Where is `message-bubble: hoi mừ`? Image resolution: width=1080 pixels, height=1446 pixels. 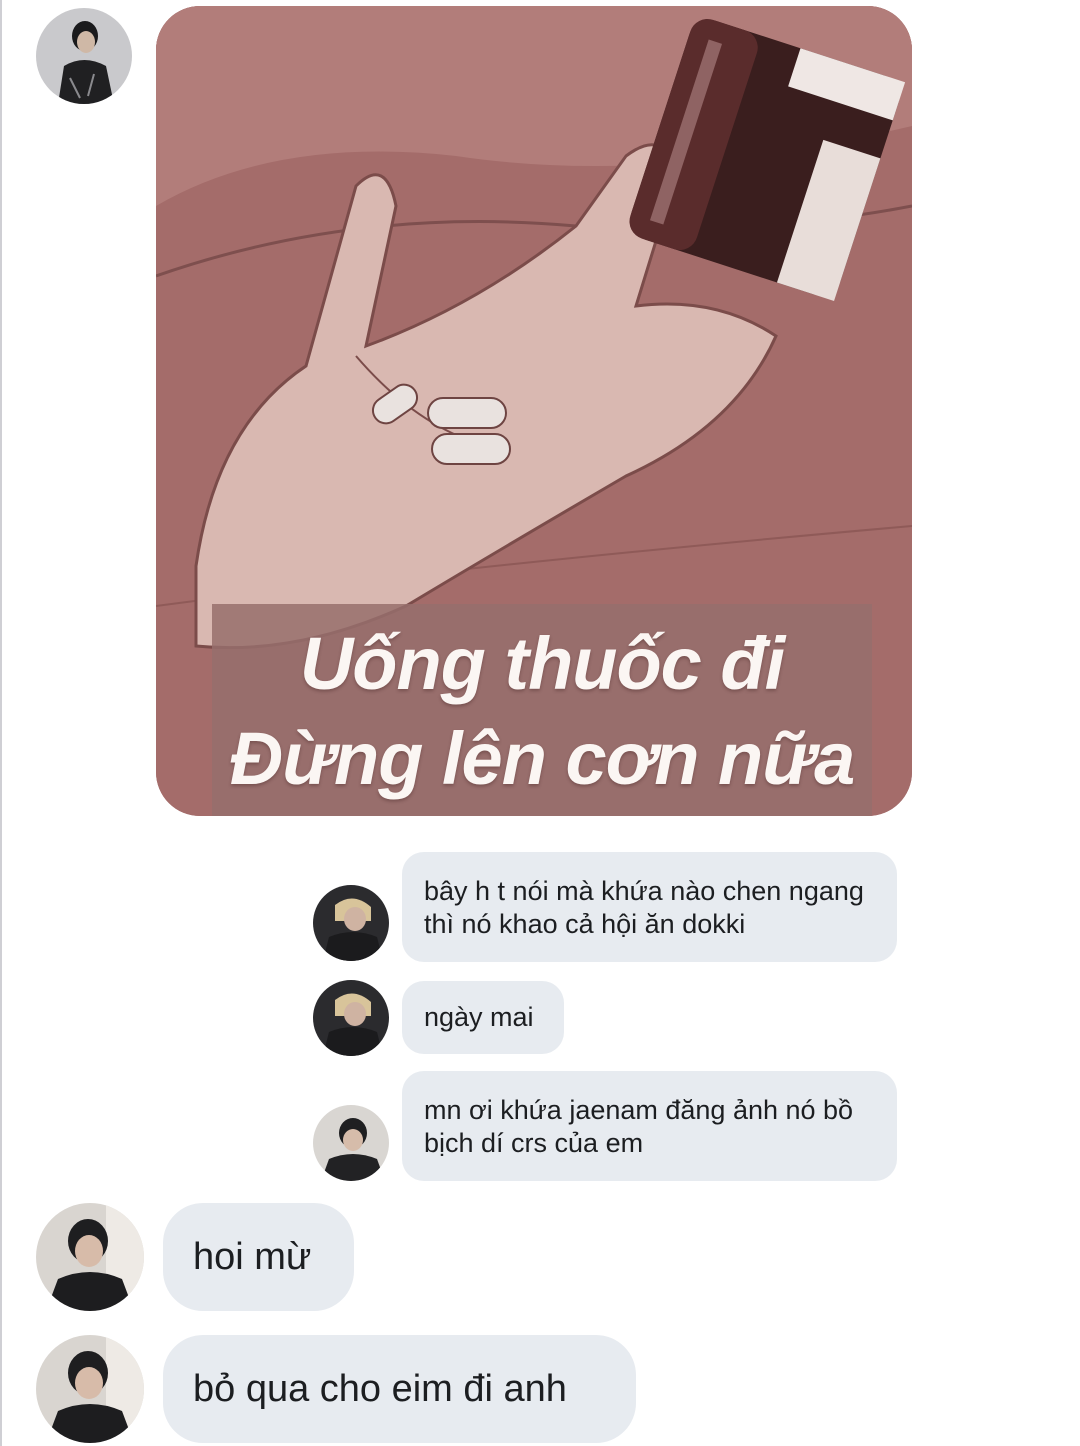 message-bubble: hoi mừ is located at coordinates (258, 1257).